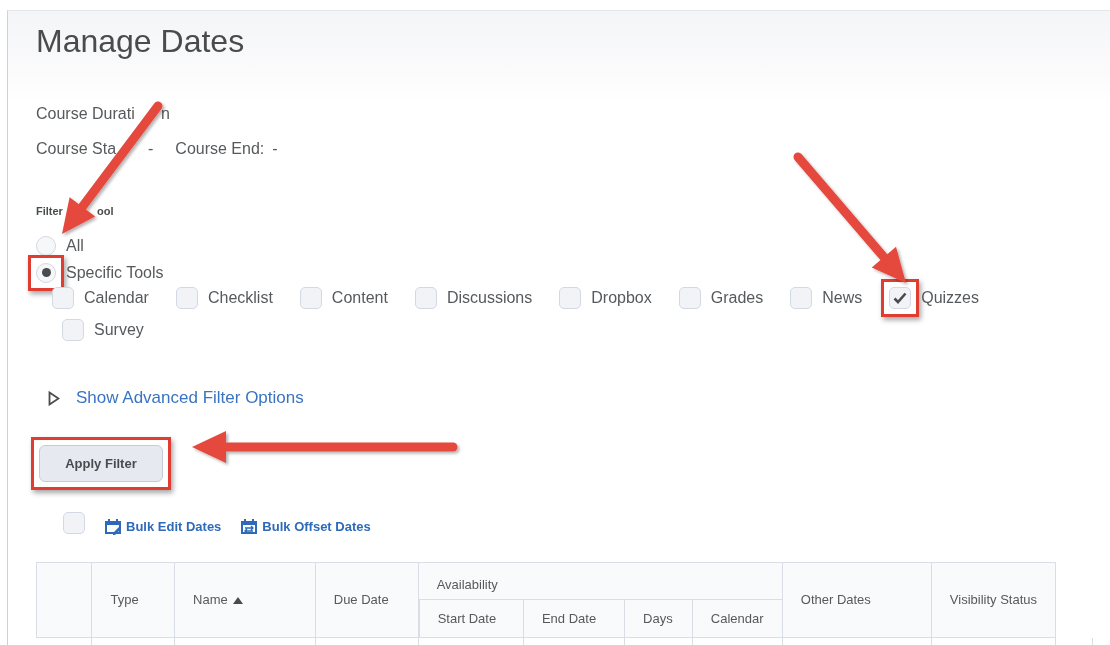 The width and height of the screenshot is (1110, 645). Describe the element at coordinates (240, 298) in the screenshot. I see `checkbox-label: Checklist` at that location.